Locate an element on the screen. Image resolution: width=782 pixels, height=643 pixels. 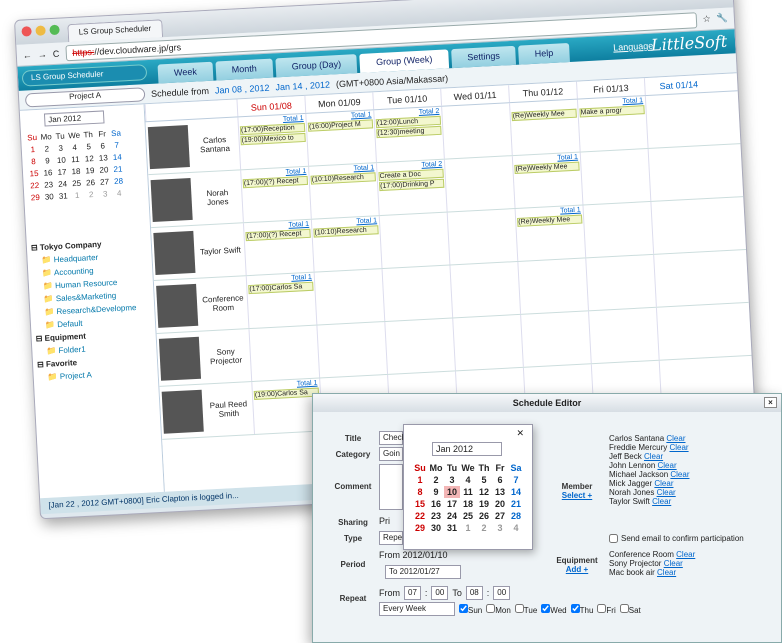
calendar-day: 17 is located at coordinates (452, 504).